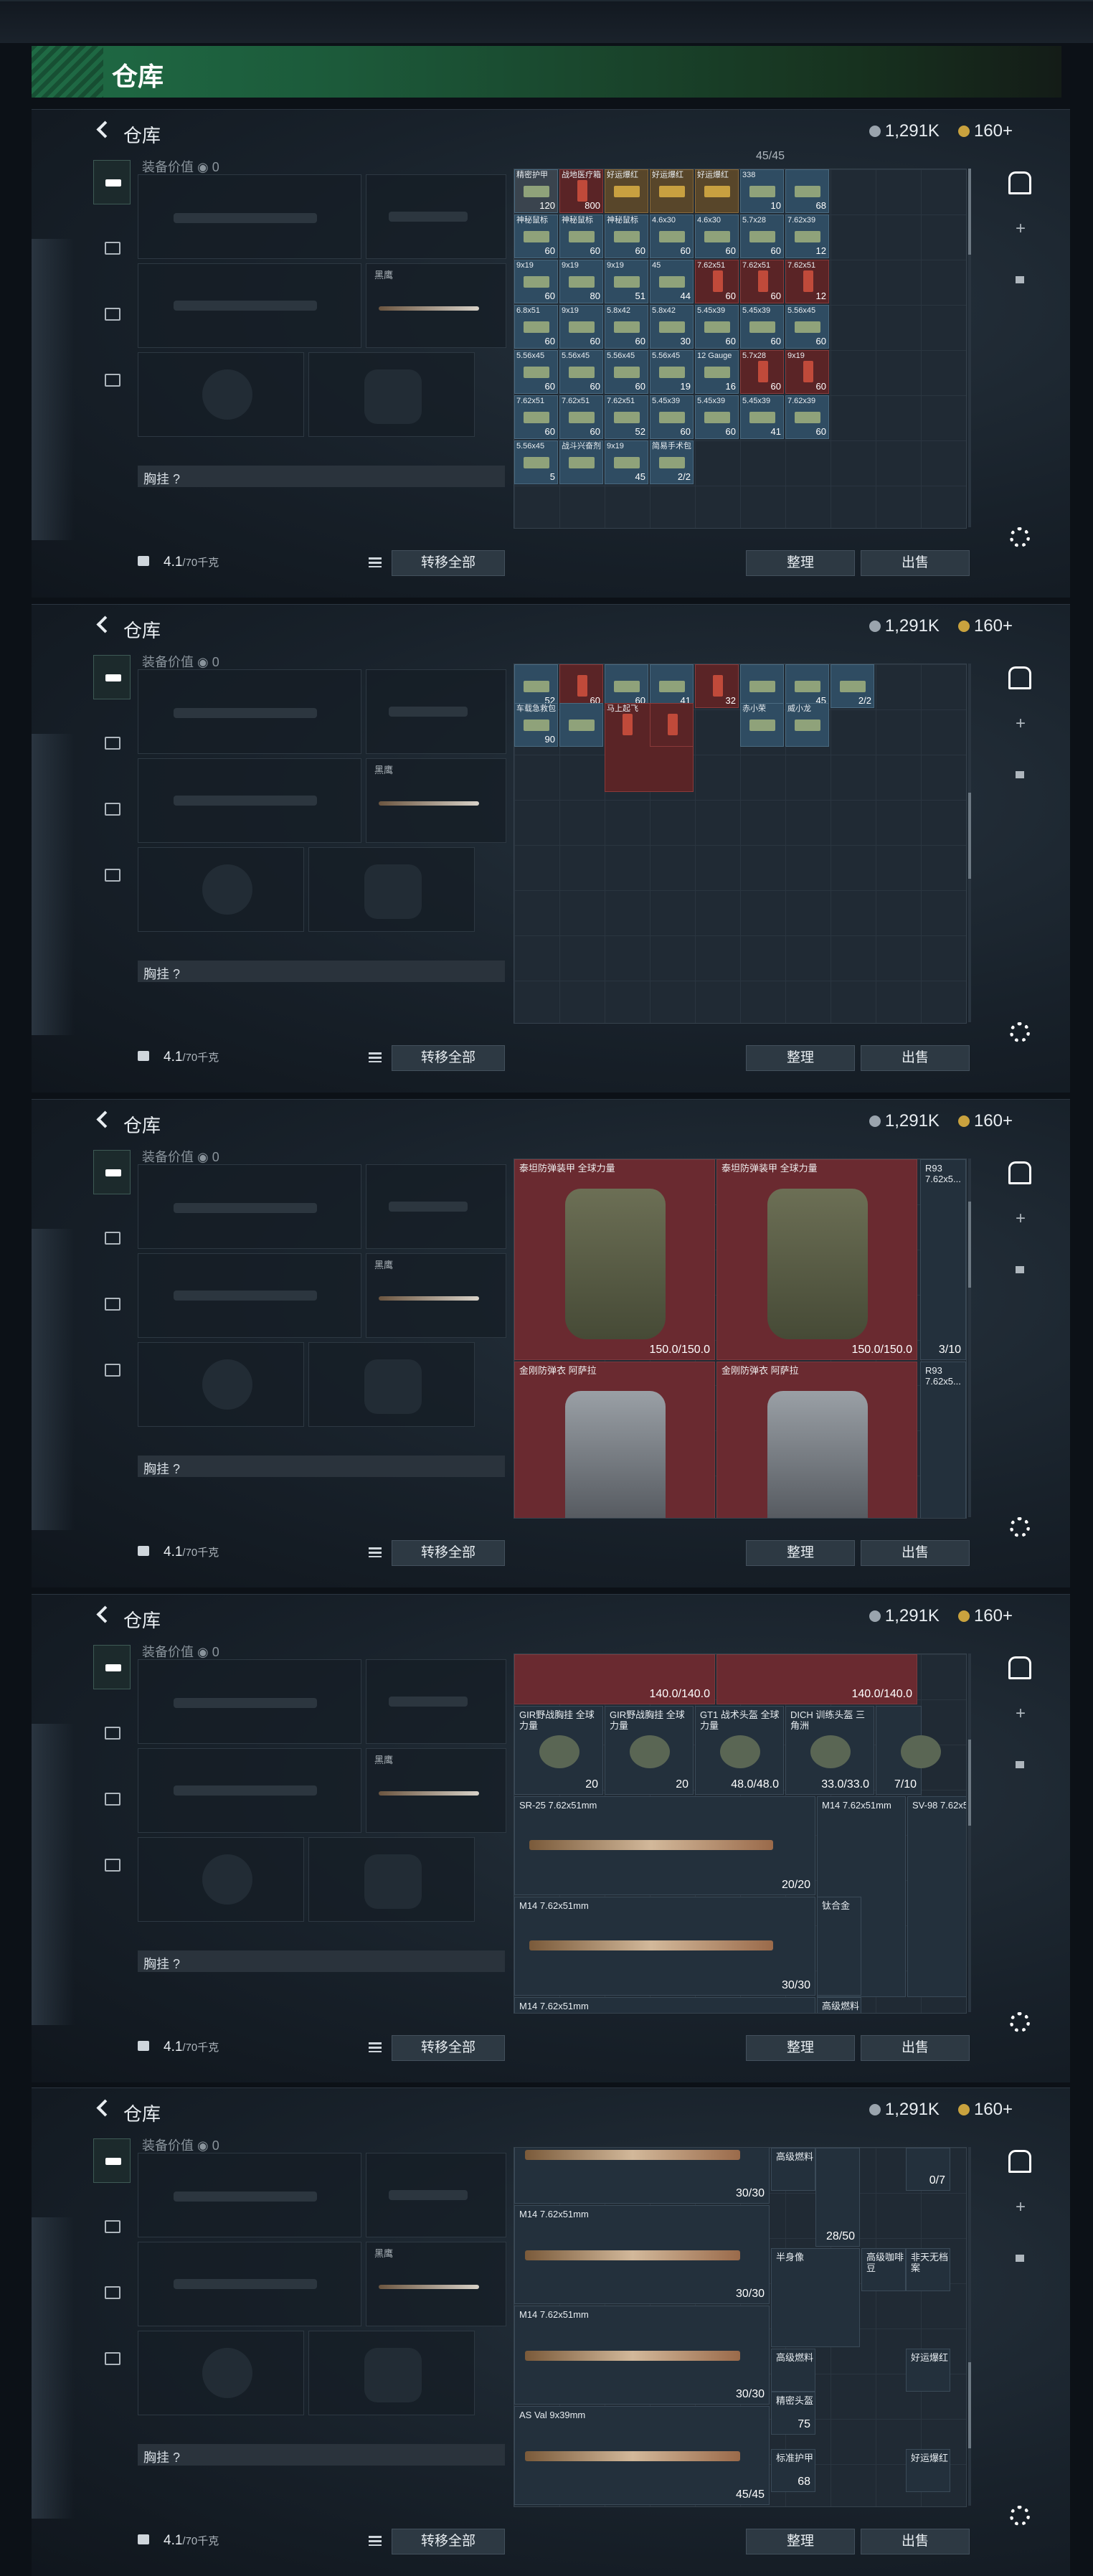 The width and height of the screenshot is (1093, 2576). Describe the element at coordinates (793, 2470) in the screenshot. I see `loot-item: 标准护甲 68` at that location.